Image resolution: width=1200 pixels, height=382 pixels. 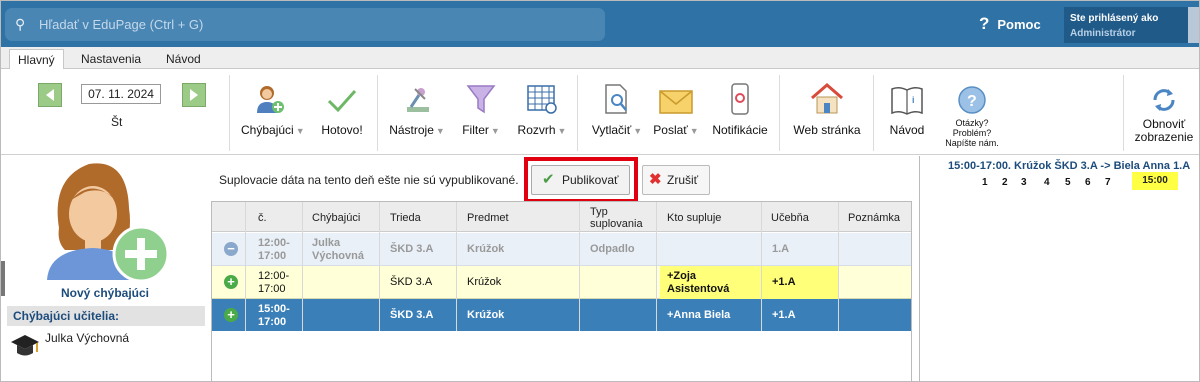 I want to click on user-label: Ste prihlásený ako, so click(x=1114, y=18).